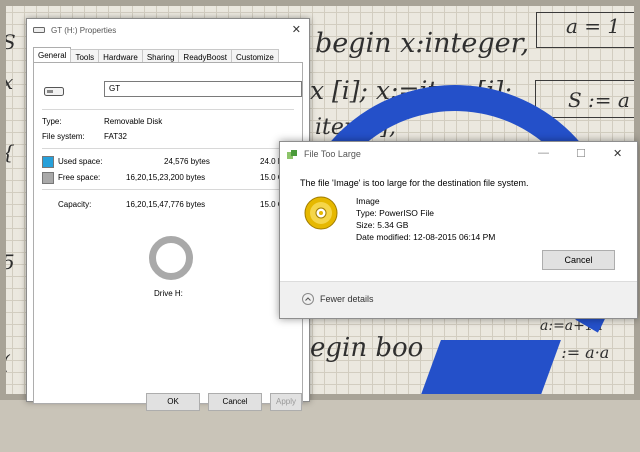 This screenshot has height=452, width=640. I want to click on used-space-label: Used space:, so click(80, 161).